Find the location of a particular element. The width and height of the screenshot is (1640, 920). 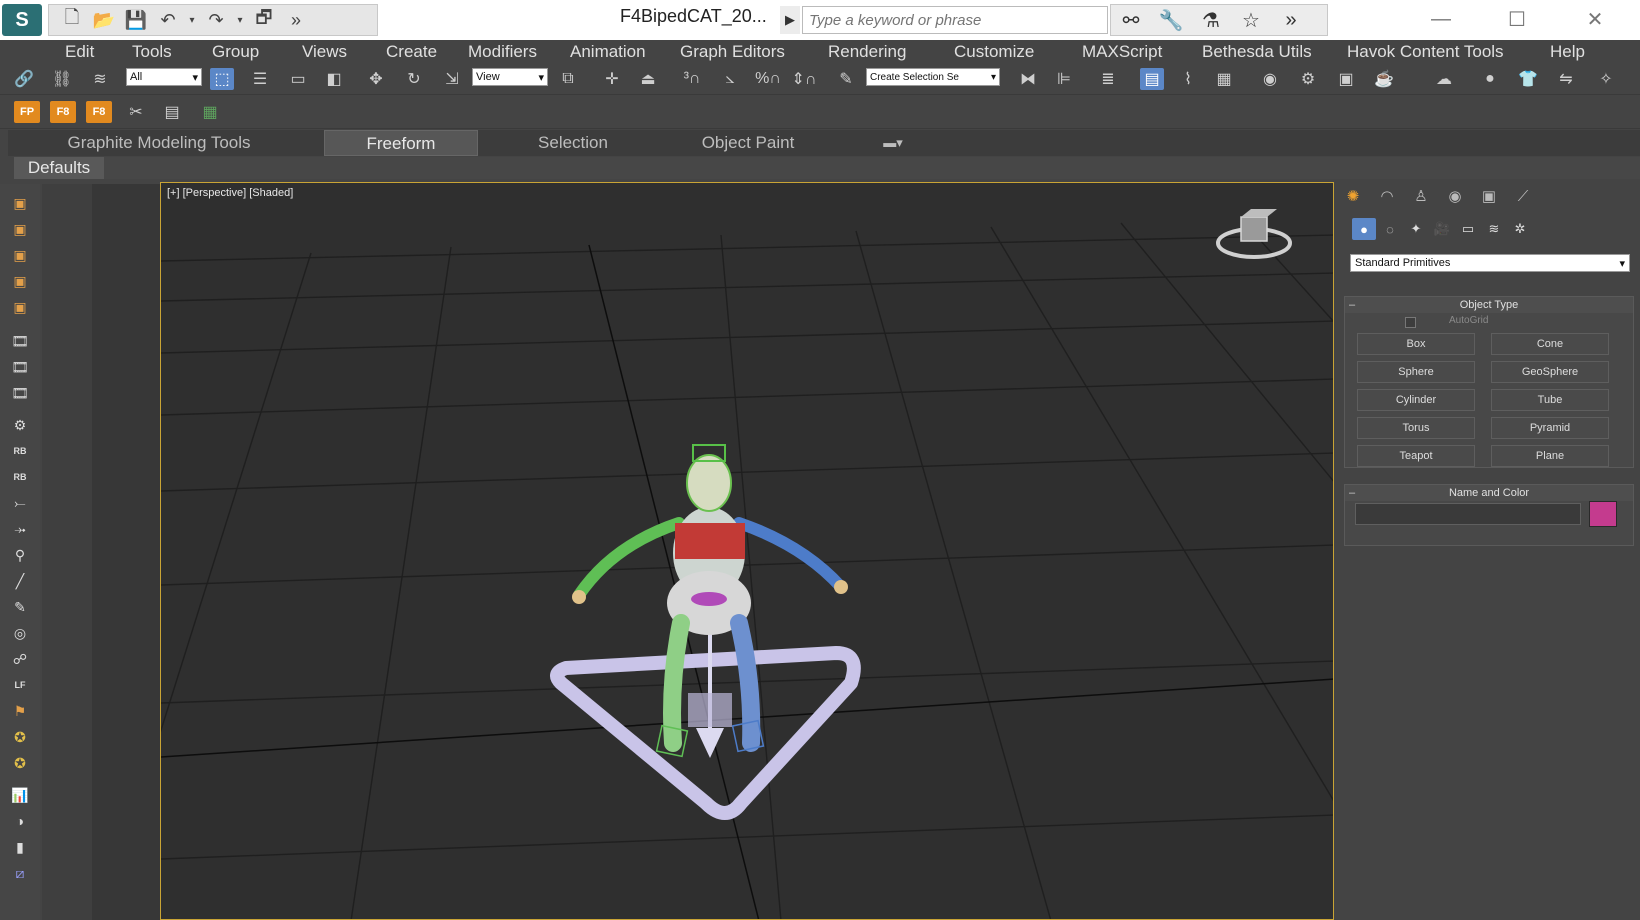

keyboard-shortcut-override-icon: ⏏ is located at coordinates (648, 79).